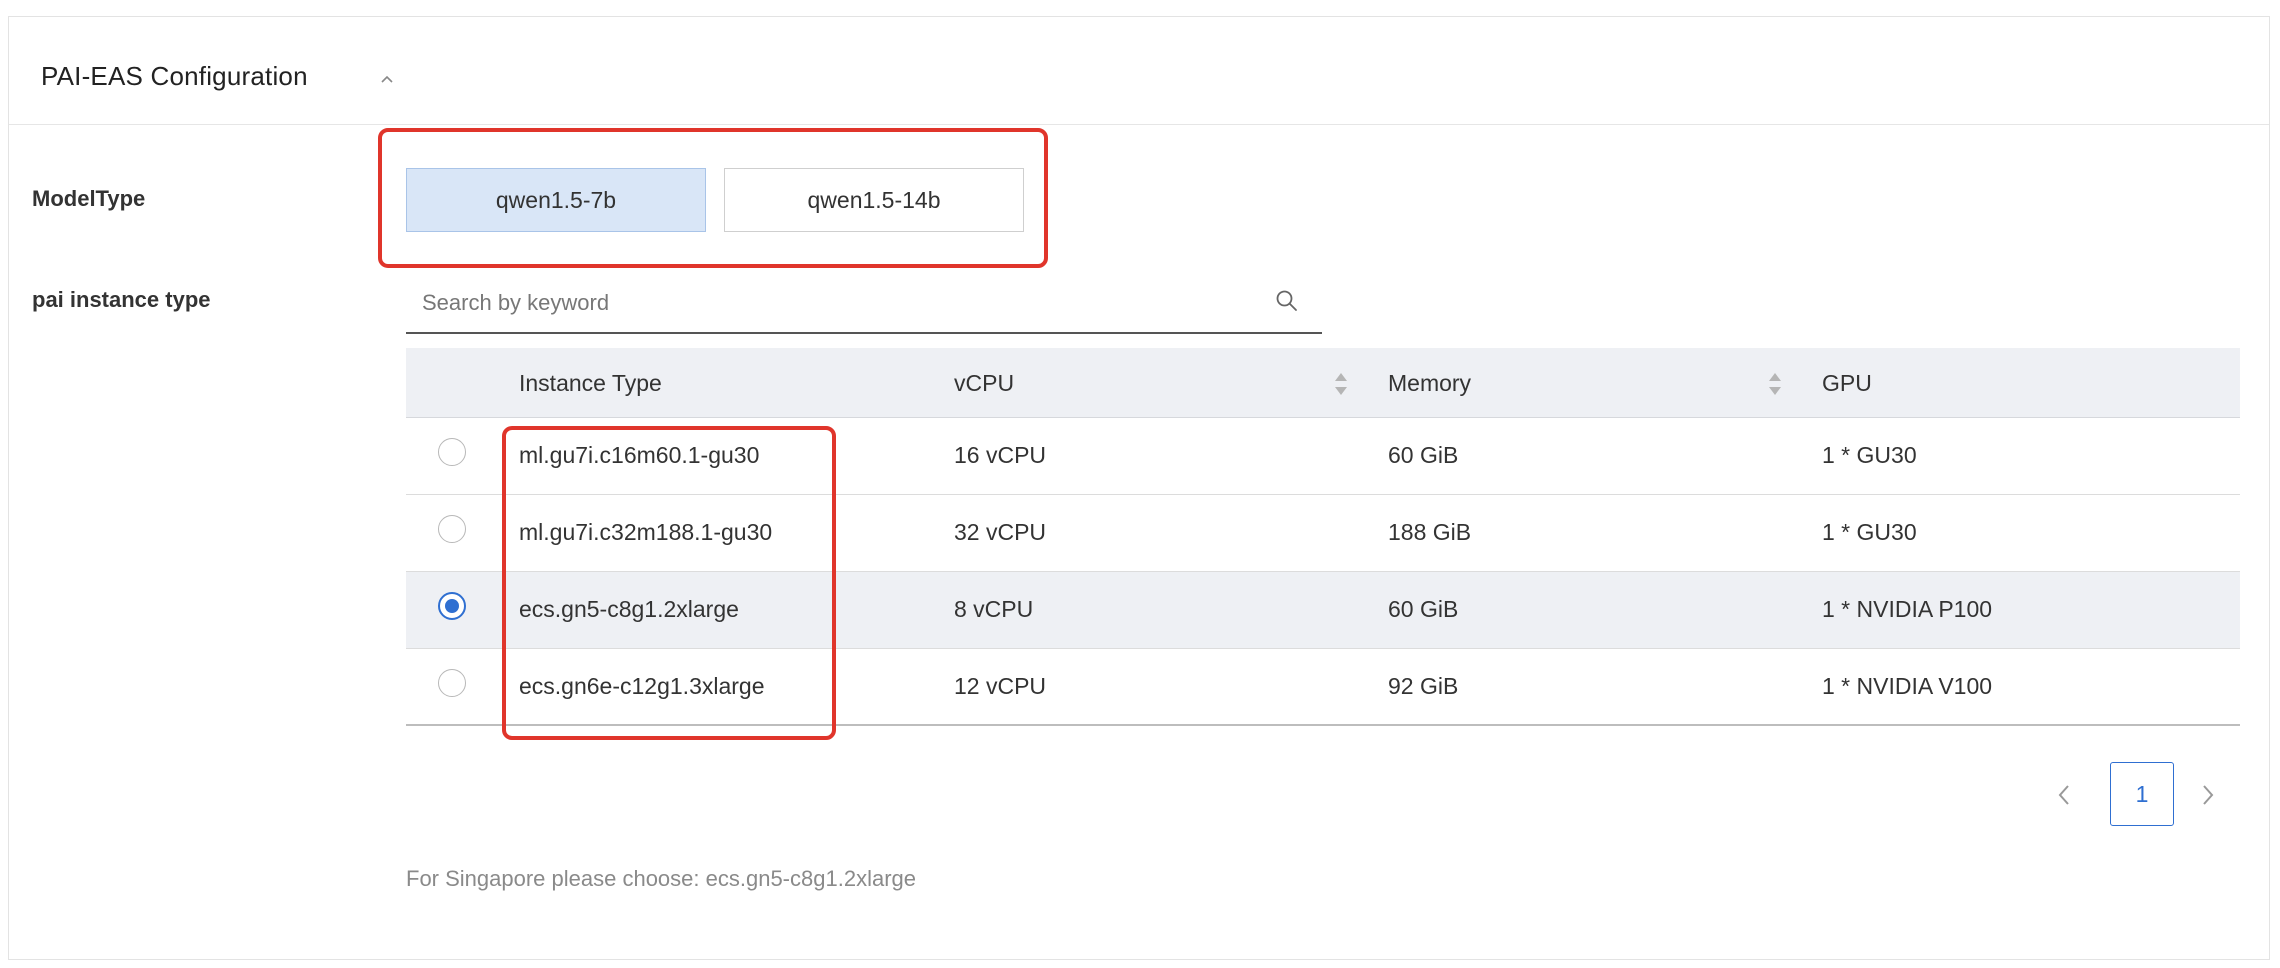  What do you see at coordinates (387, 79) in the screenshot?
I see `chevron-up-icon` at bounding box center [387, 79].